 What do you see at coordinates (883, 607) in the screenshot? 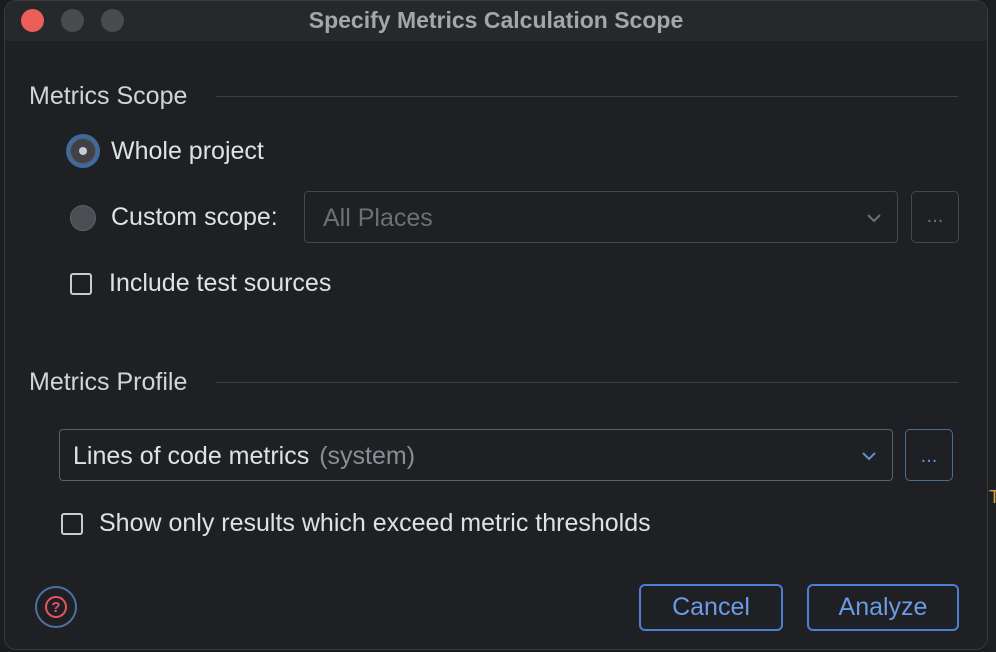
I see `analyze-button: Analyze` at bounding box center [883, 607].